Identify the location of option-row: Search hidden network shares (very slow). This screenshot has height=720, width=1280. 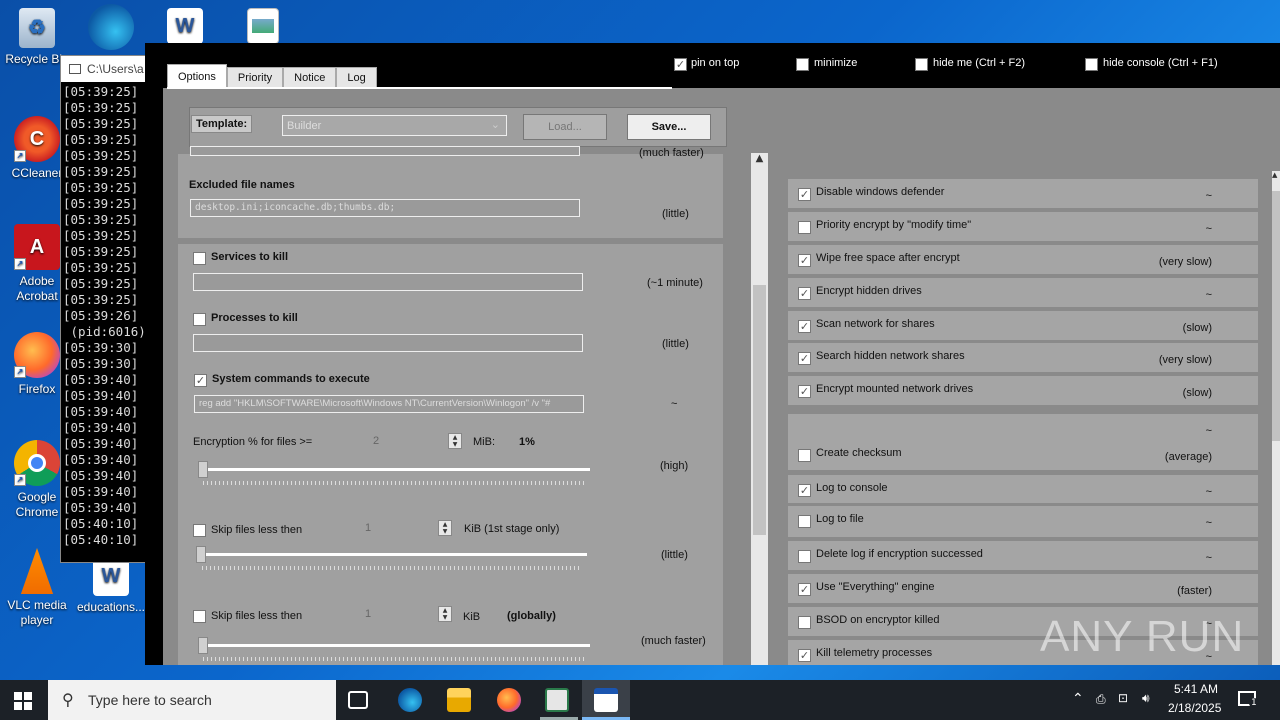
(1023, 358).